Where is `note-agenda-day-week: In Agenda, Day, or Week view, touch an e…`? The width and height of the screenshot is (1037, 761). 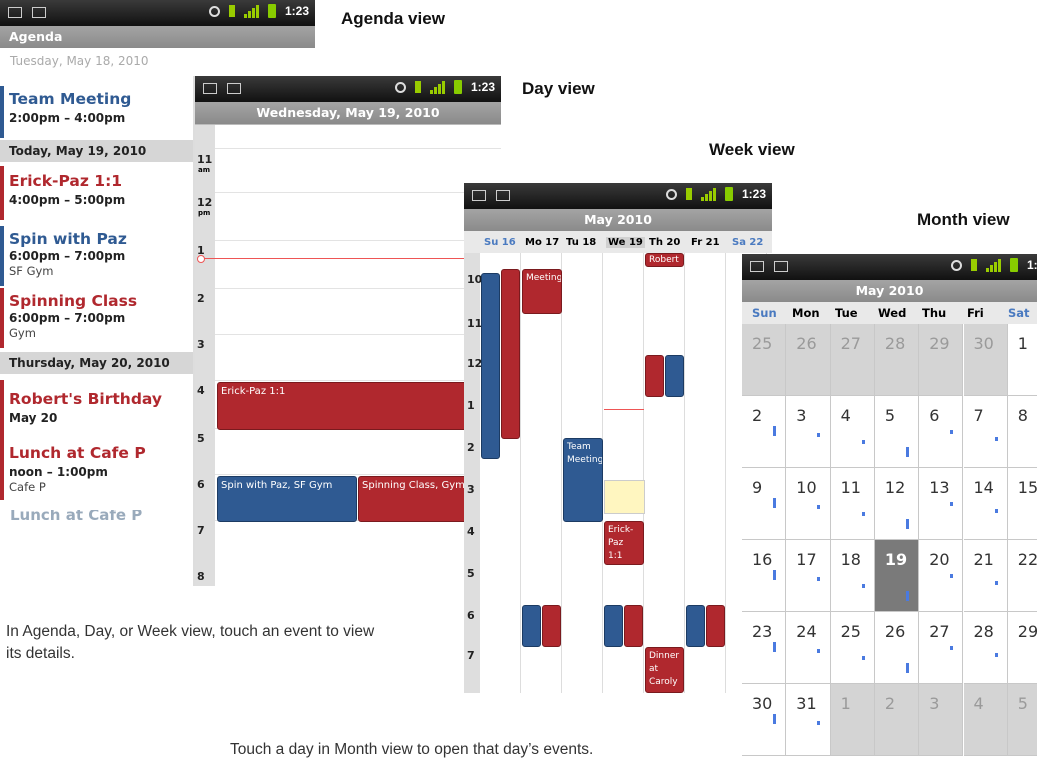
note-agenda-day-week: In Agenda, Day, or Week view, touch an e… is located at coordinates (190, 642).